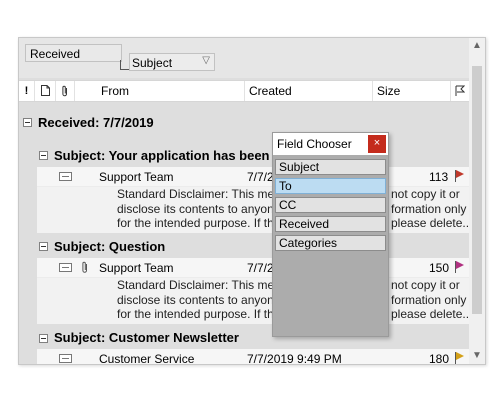  What do you see at coordinates (330, 224) in the screenshot?
I see `field-chooser-item-received: Received` at bounding box center [330, 224].